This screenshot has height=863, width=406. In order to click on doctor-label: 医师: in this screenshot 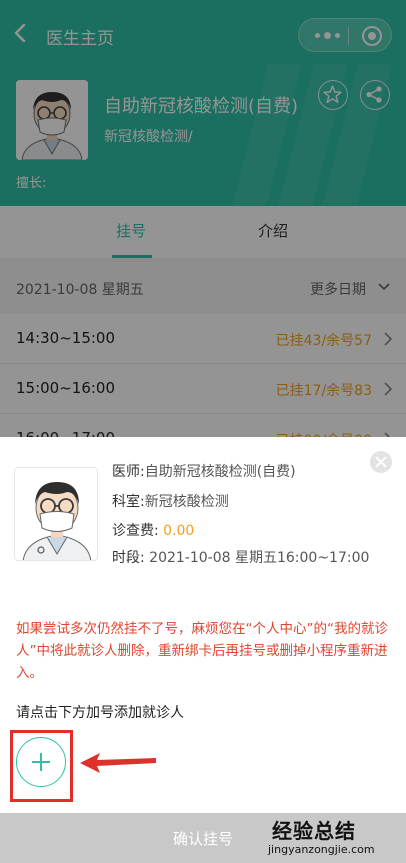, I will do `click(128, 472)`.